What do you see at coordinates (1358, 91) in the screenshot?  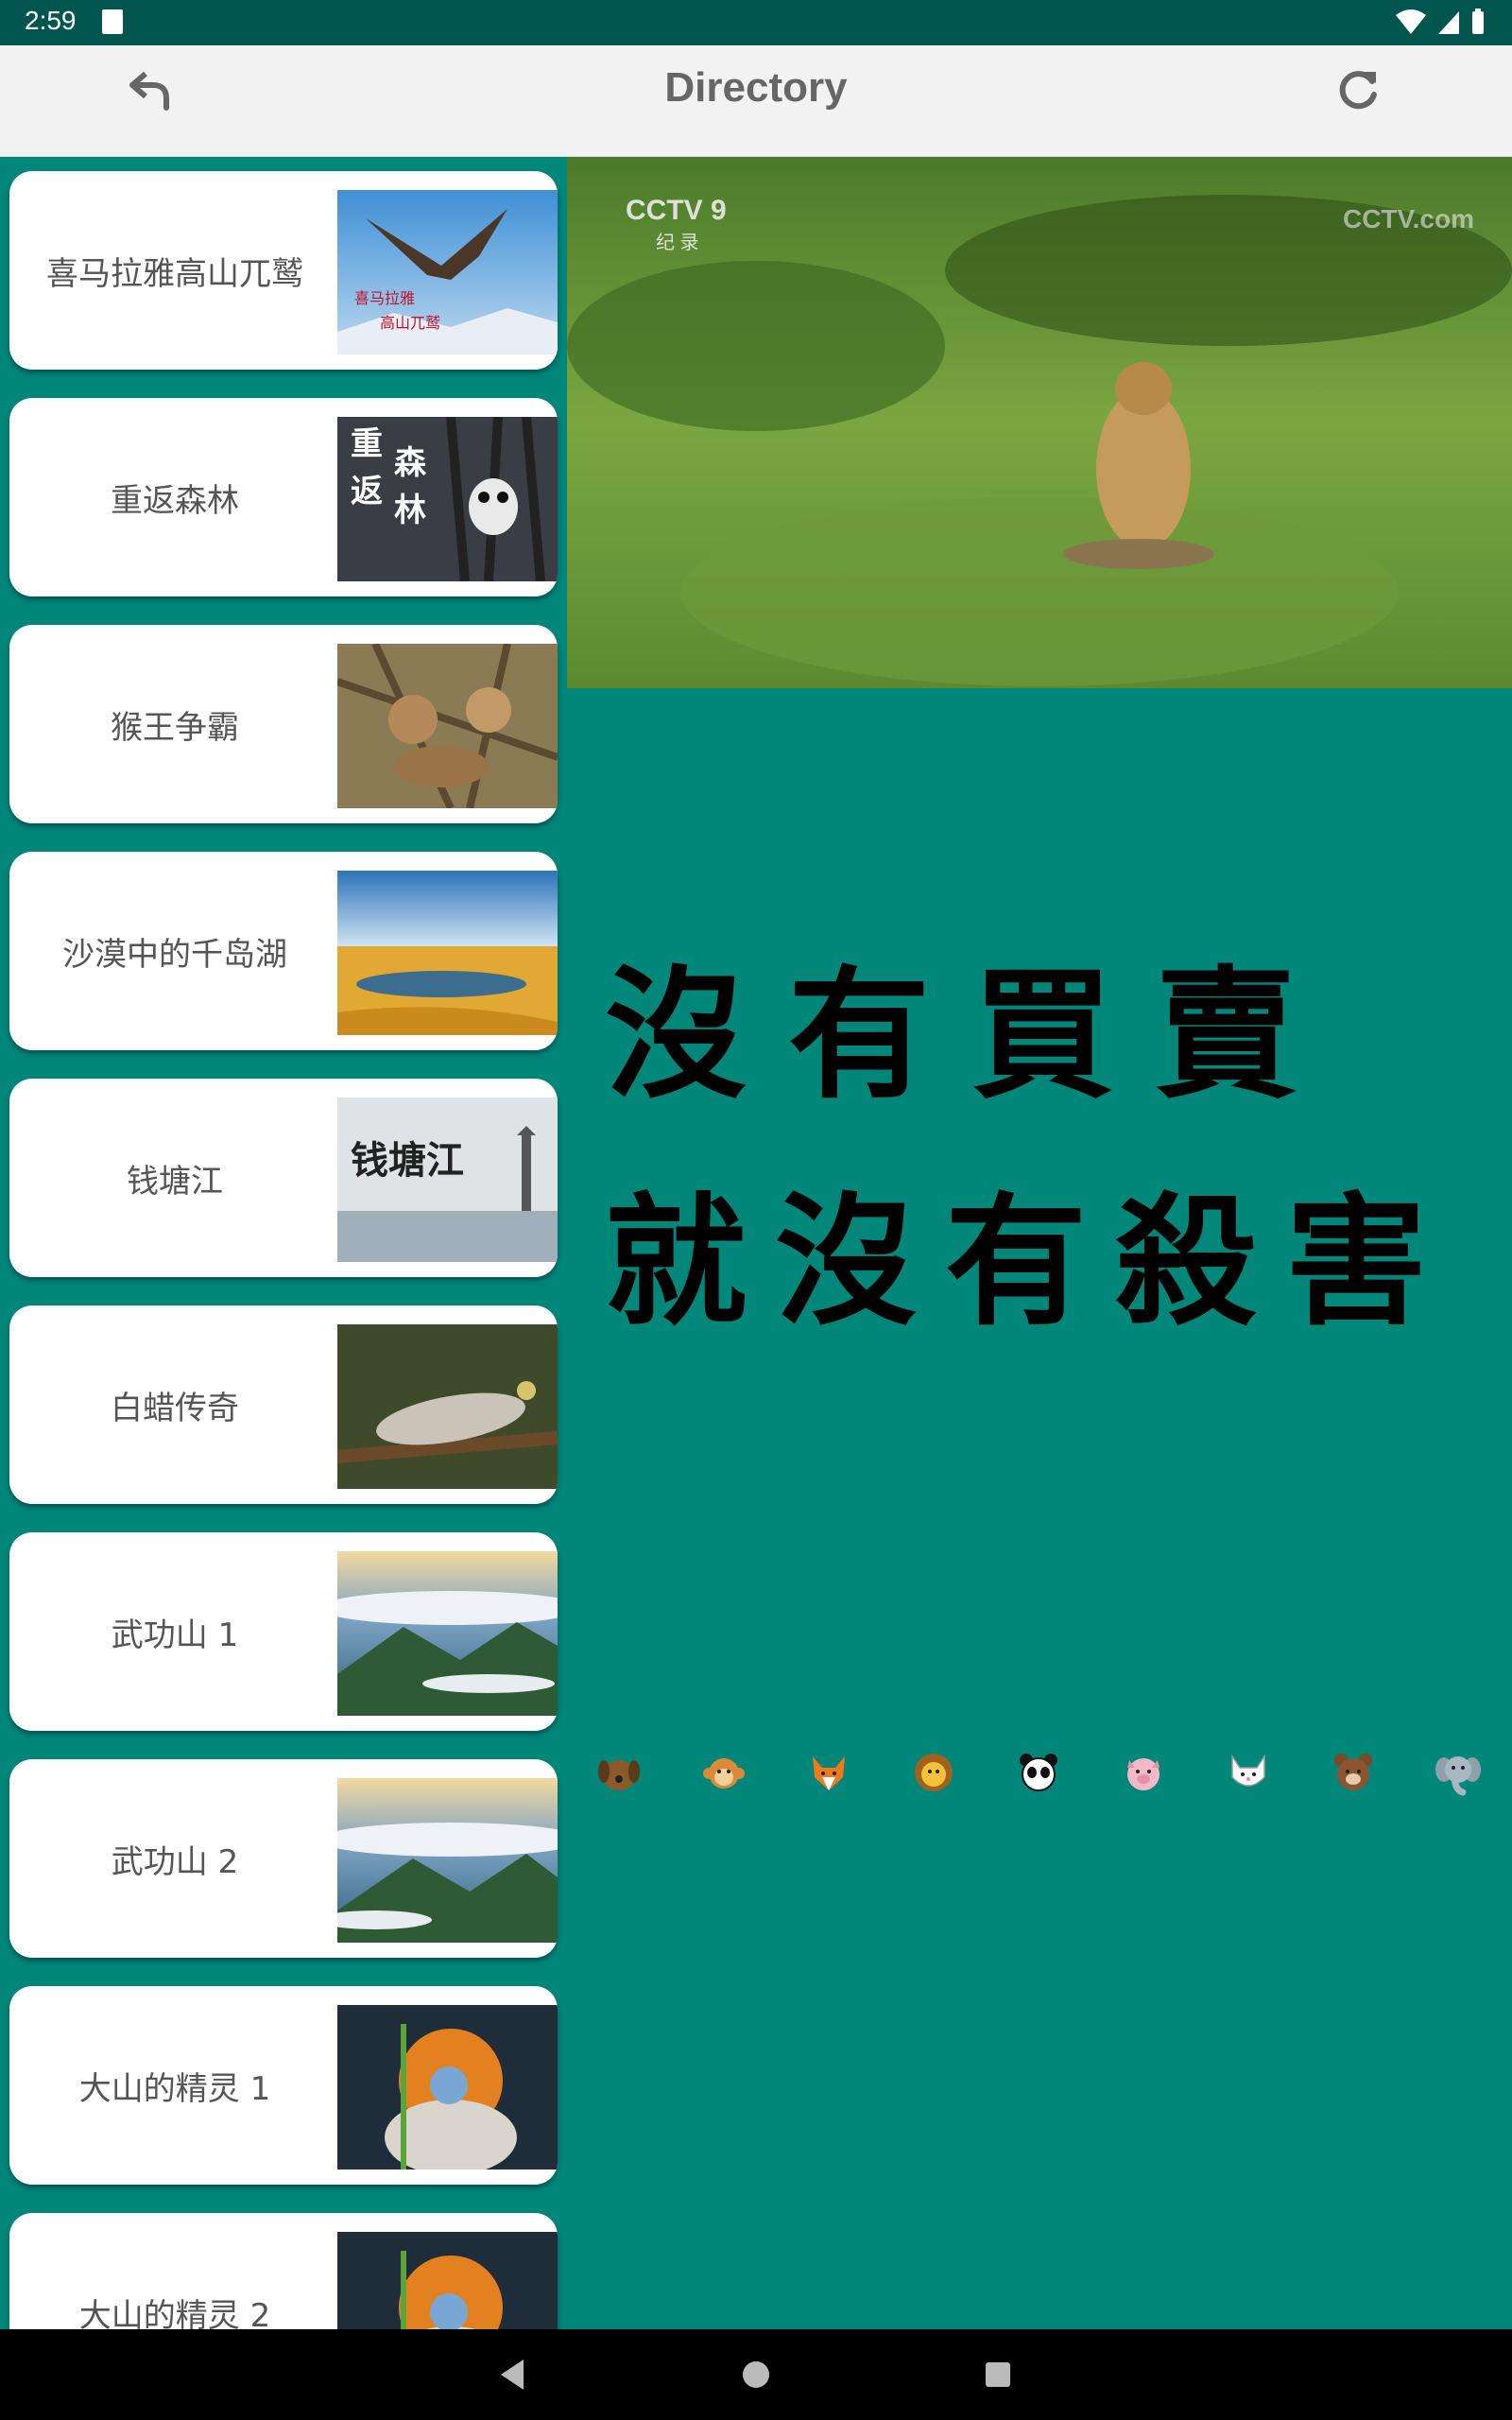 I see `refresh-icon` at bounding box center [1358, 91].